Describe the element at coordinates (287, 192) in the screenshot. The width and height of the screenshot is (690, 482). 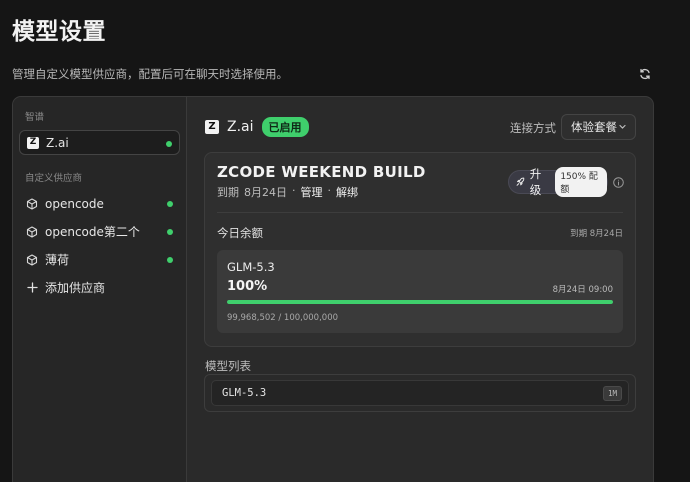
I see `plan-subtitle: 到期 8月24日 · 管理 · 解绑` at that location.